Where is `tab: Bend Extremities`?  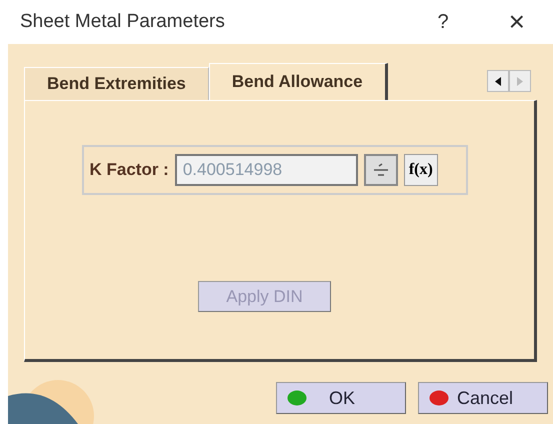
tab: Bend Extremities is located at coordinates (116, 83).